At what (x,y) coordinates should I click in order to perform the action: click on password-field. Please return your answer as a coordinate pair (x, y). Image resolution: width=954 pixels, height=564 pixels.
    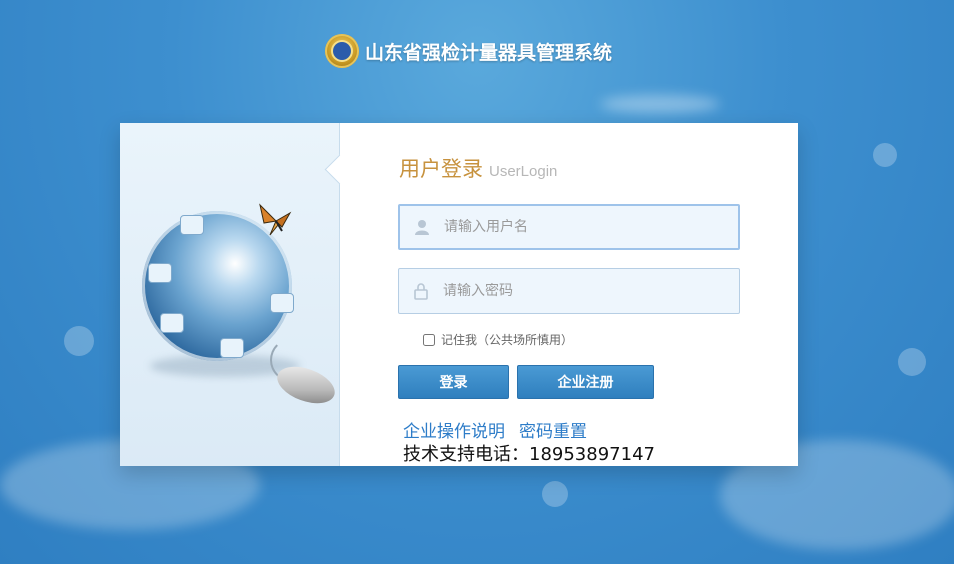
    Looking at the image, I should click on (569, 291).